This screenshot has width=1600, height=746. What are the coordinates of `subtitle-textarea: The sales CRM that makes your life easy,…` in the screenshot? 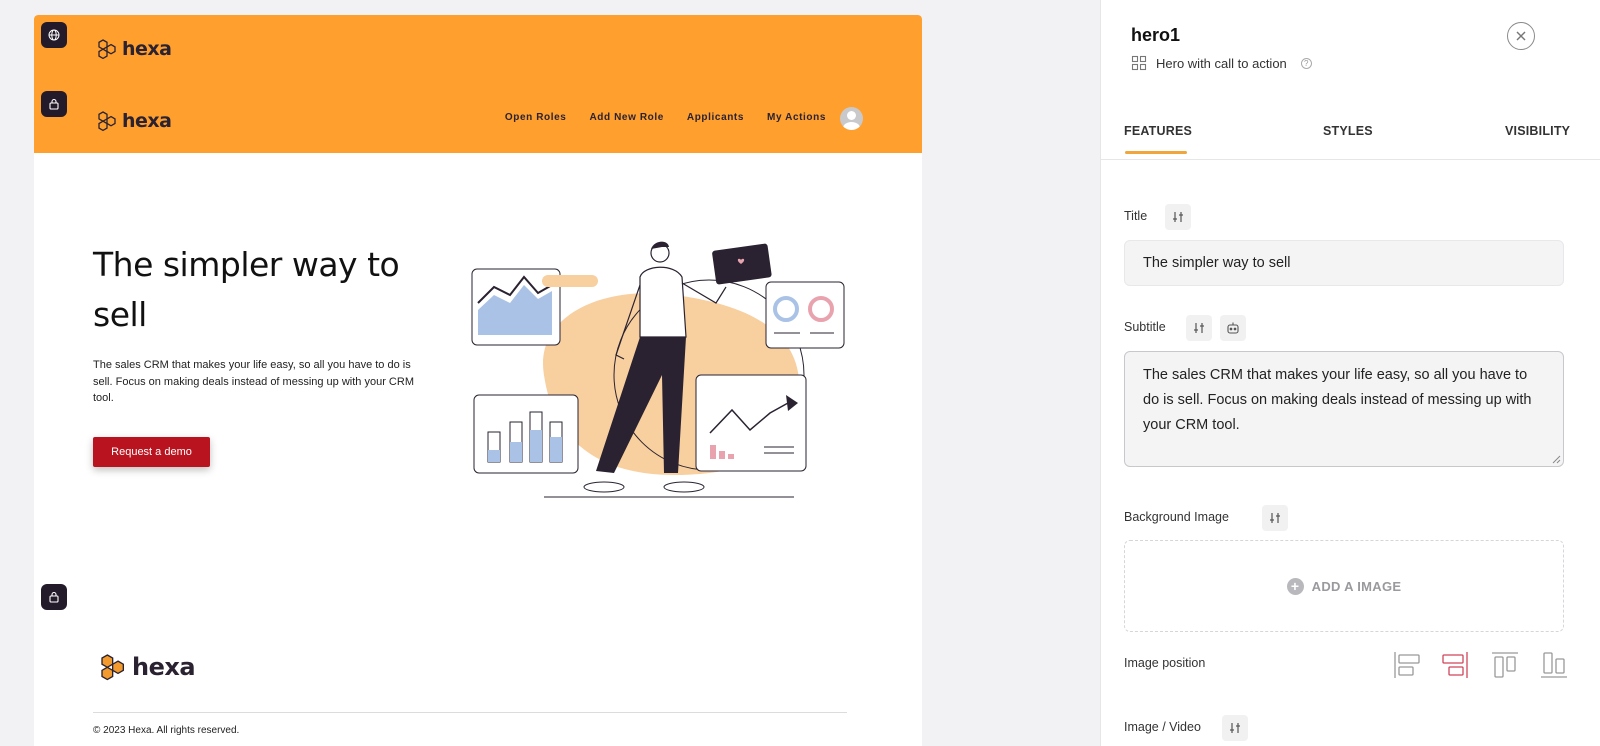 It's located at (1344, 409).